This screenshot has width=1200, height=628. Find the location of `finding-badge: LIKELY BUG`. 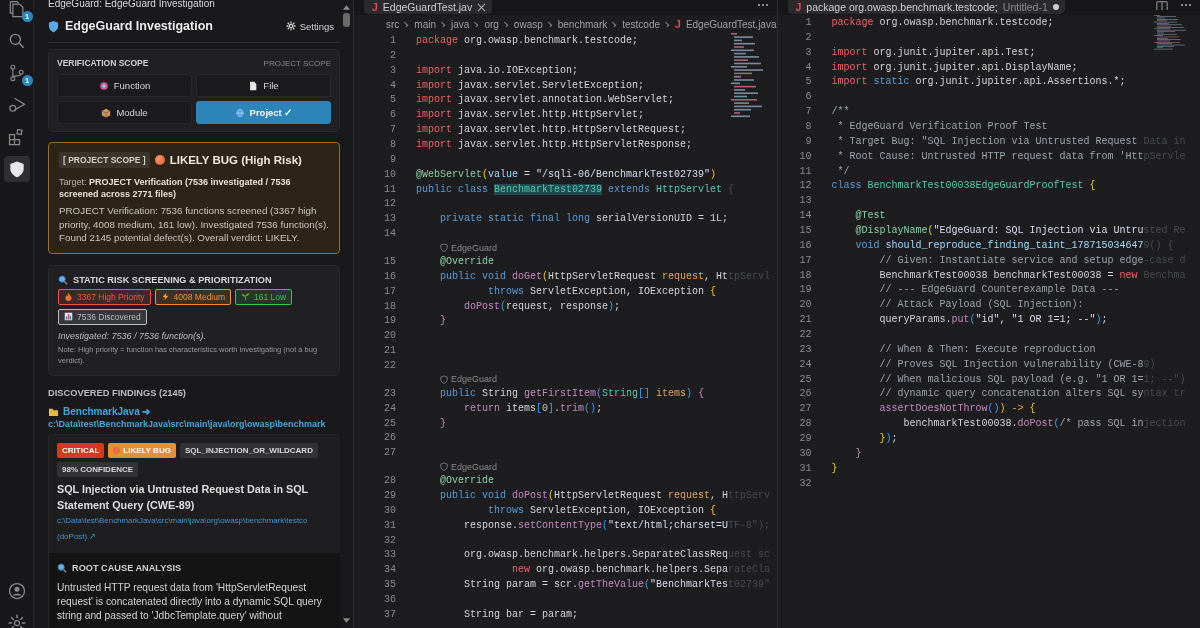

finding-badge: LIKELY BUG is located at coordinates (142, 451).